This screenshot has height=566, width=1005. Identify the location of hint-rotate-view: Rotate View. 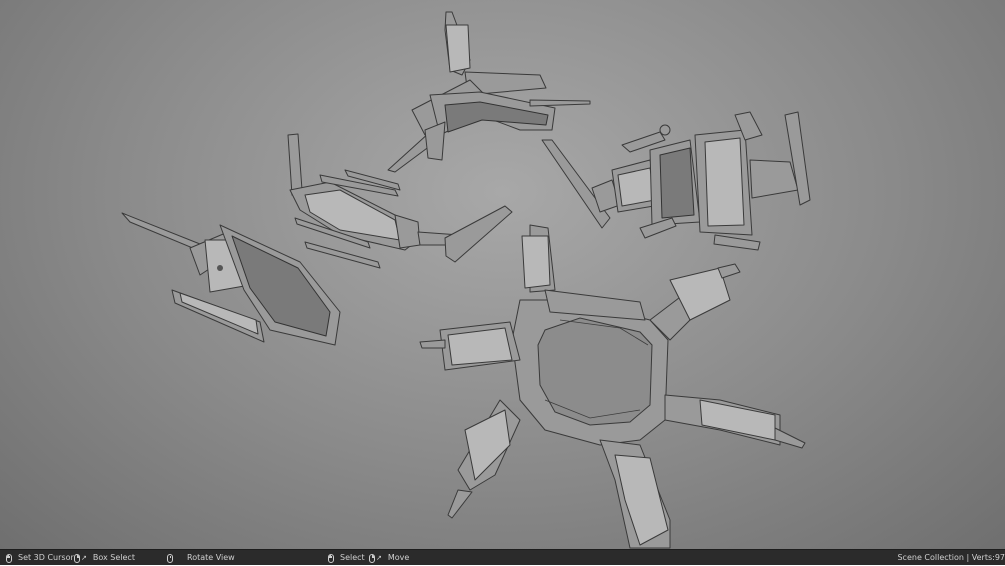
(201, 558).